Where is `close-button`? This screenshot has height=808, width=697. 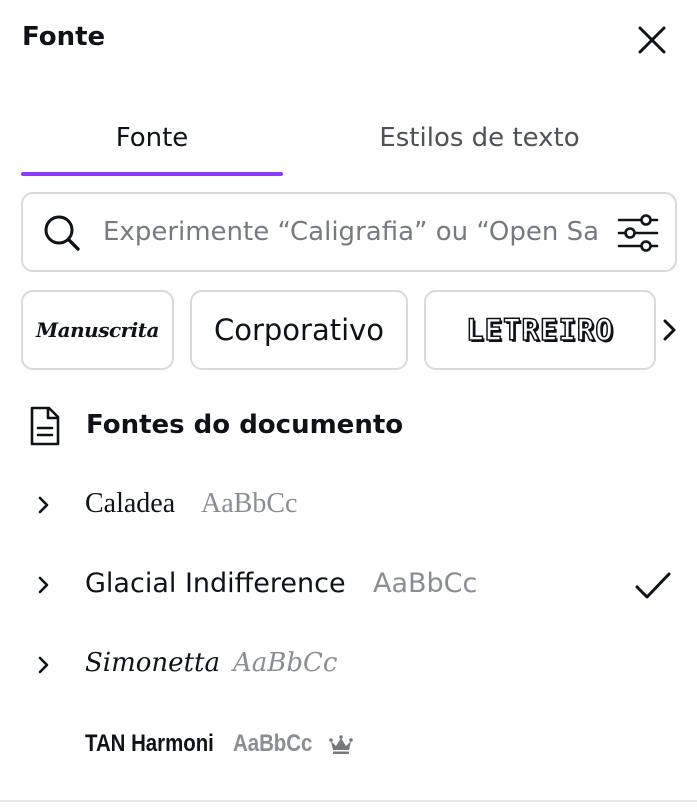
close-button is located at coordinates (652, 40).